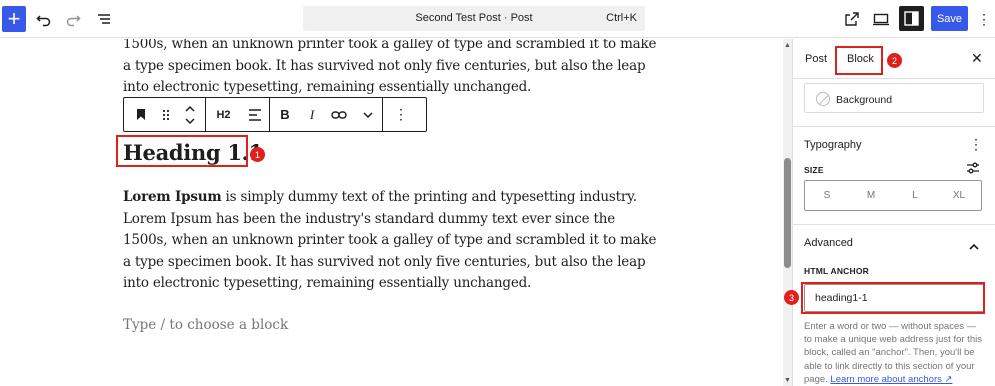 The height and width of the screenshot is (386, 995). Describe the element at coordinates (977, 58) in the screenshot. I see `close-icon: ✕` at that location.